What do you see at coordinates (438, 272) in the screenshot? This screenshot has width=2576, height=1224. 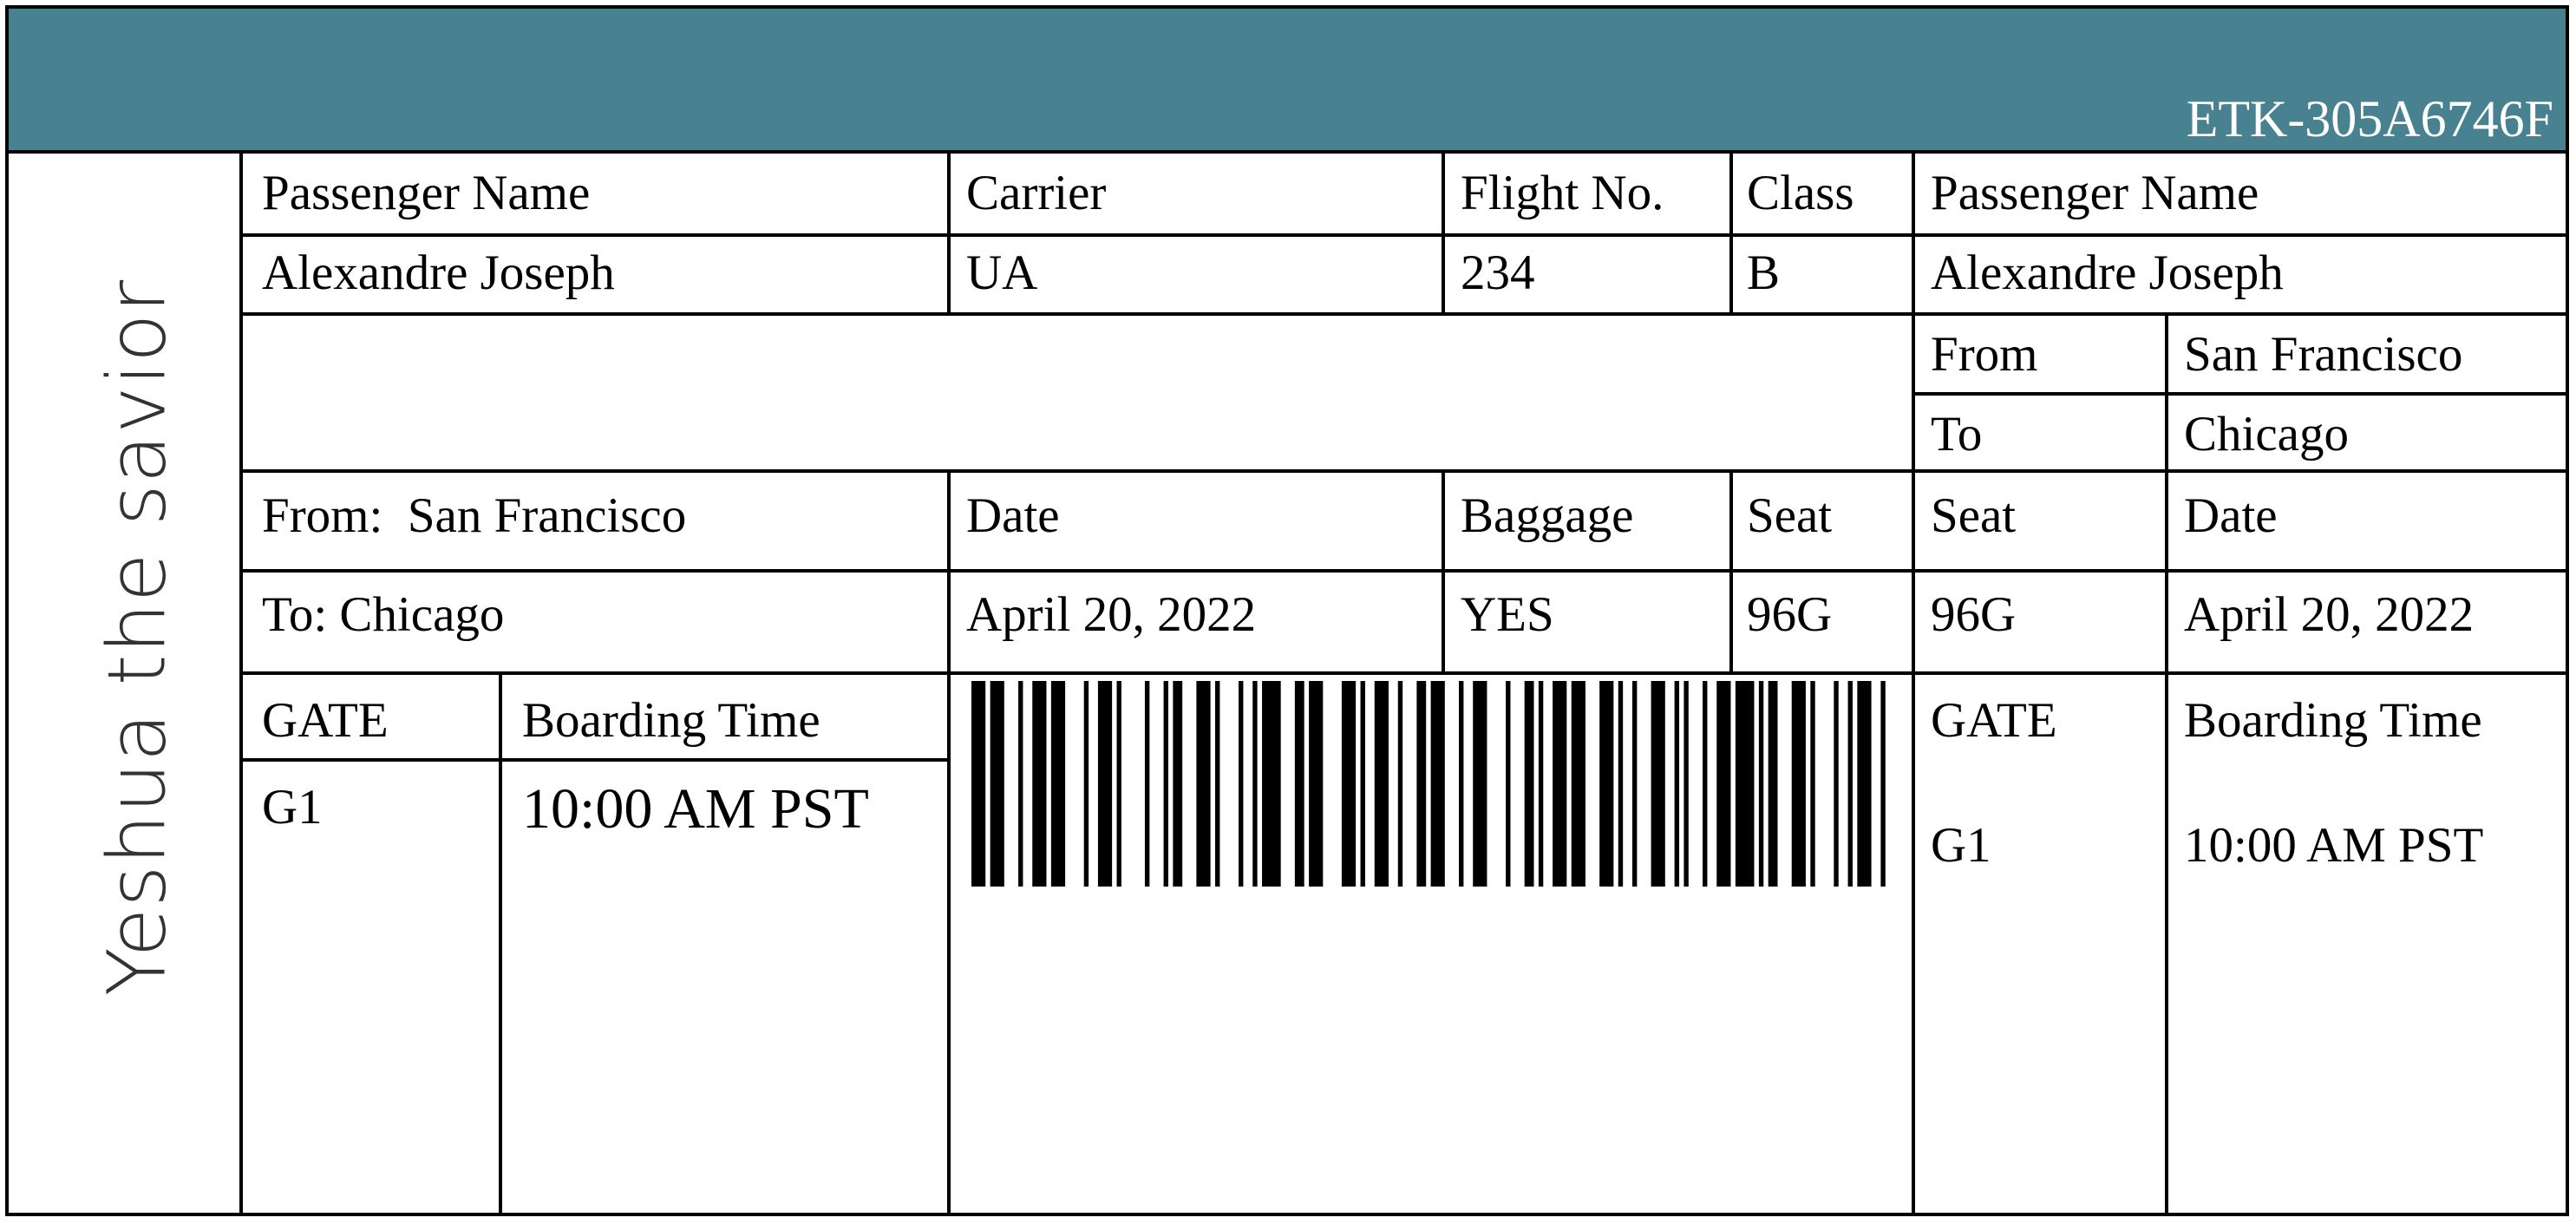 I see `passenger-name: Alexandre Joseph` at bounding box center [438, 272].